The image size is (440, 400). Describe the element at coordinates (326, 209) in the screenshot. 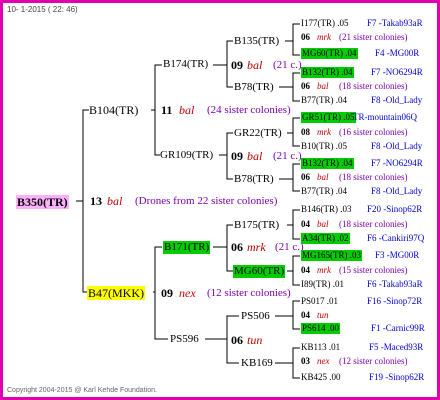

I see `g4-top-5: B146(TR) .03` at that location.